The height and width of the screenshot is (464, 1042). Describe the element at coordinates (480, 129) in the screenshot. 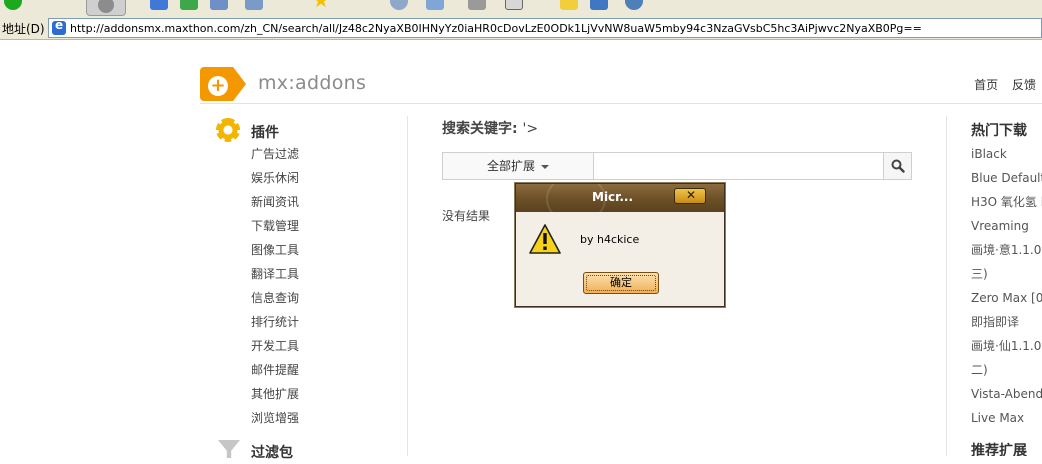

I see `search-heading-label: 搜索关键字:` at that location.